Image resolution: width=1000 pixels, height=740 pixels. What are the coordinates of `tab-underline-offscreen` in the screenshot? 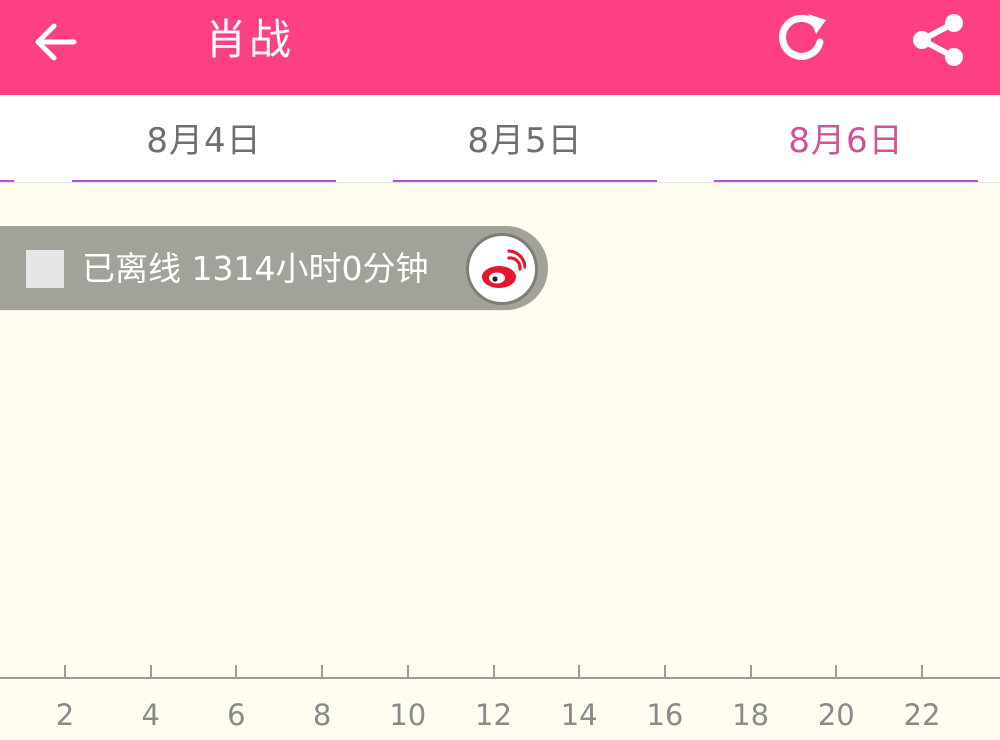 It's located at (7, 181).